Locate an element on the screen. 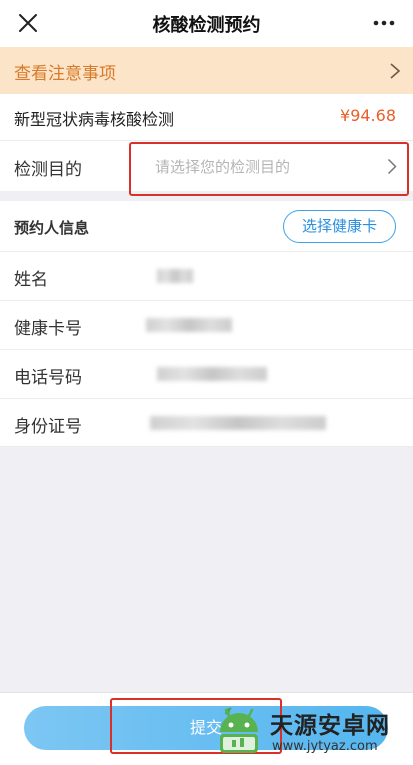 Image resolution: width=413 pixels, height=765 pixels. health-card-row: 健康卡号 is located at coordinates (206, 324).